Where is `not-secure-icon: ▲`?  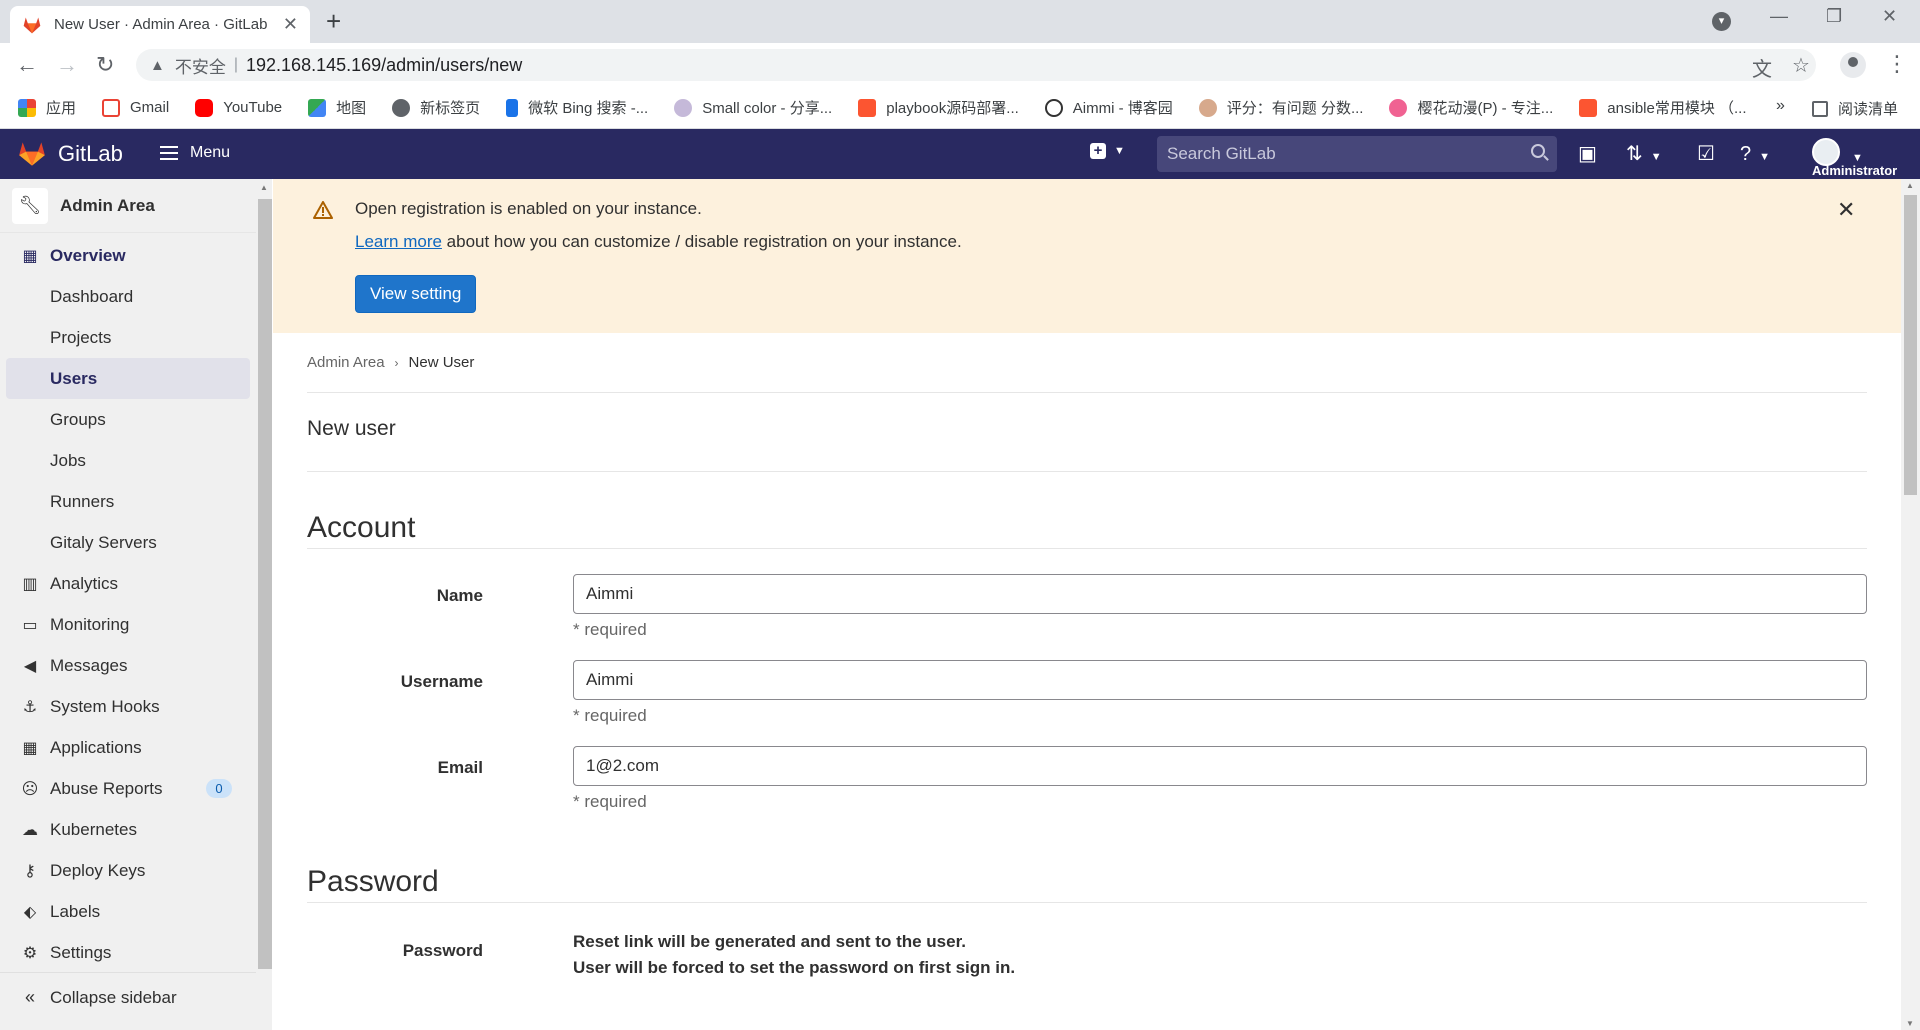
not-secure-icon: ▲ is located at coordinates (157, 65).